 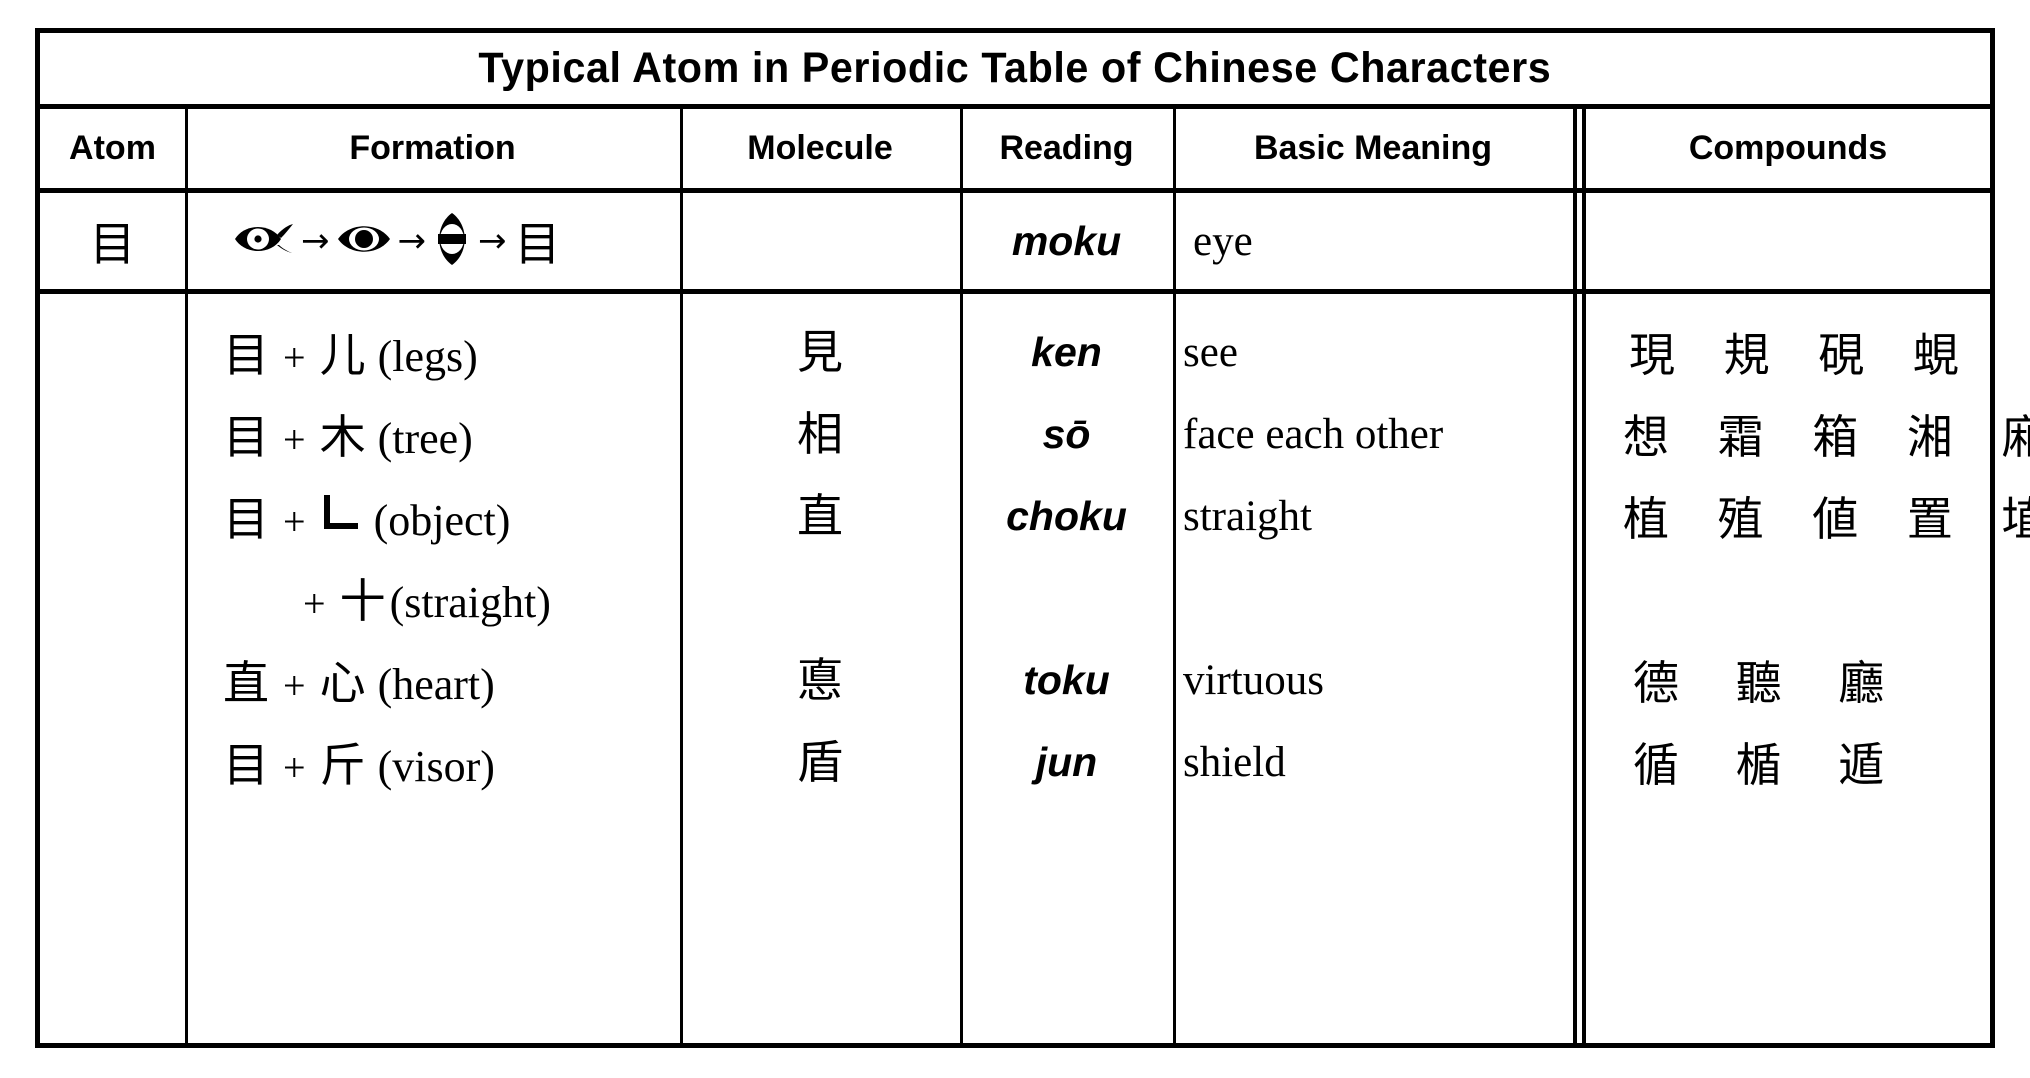 What do you see at coordinates (1746, 355) in the screenshot?
I see `compound-char: 規` at bounding box center [1746, 355].